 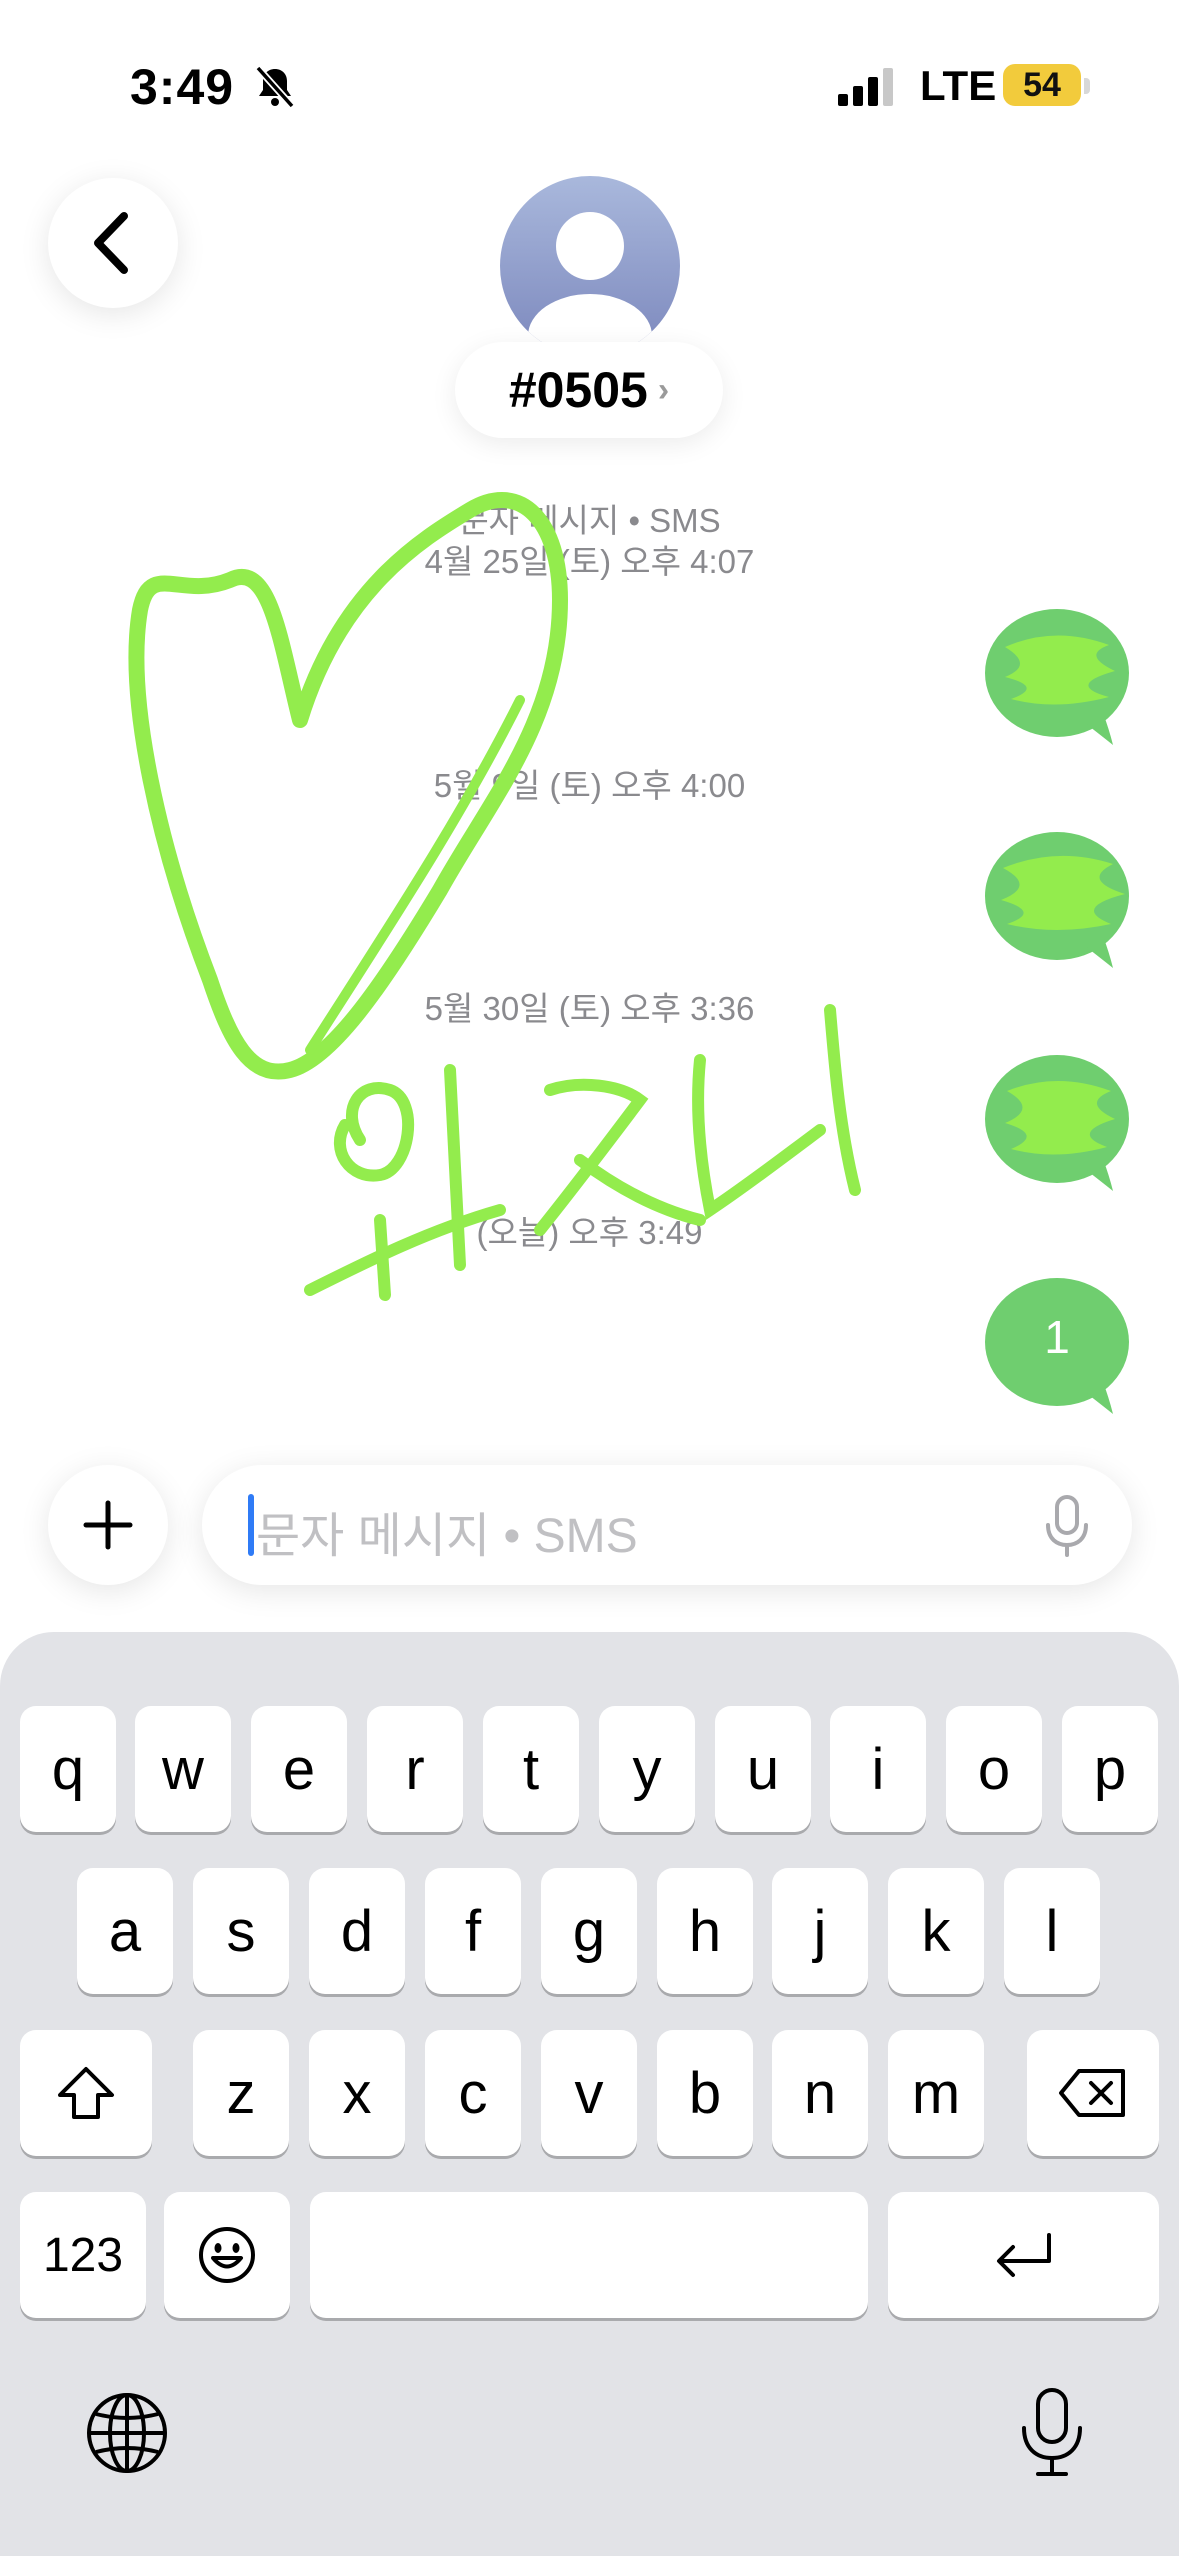 I want to click on key-h: h, so click(x=705, y=1931).